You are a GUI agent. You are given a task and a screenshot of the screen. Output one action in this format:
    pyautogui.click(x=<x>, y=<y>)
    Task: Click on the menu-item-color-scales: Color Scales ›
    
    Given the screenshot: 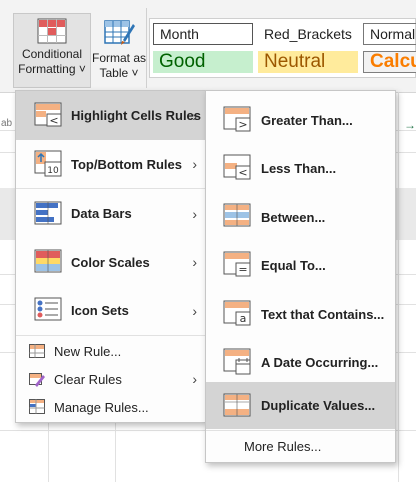 What is the action you would take?
    pyautogui.click(x=110, y=262)
    